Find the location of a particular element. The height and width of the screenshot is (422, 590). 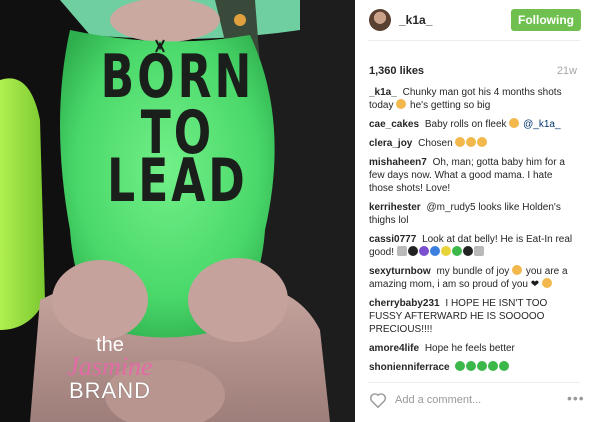

shirt-print-line-3: LEAD is located at coordinates (177, 181).